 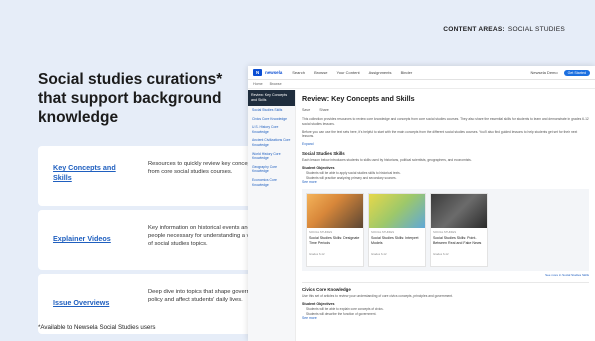 I want to click on content-area-label: CONTENT AREAS:, so click(x=474, y=29).